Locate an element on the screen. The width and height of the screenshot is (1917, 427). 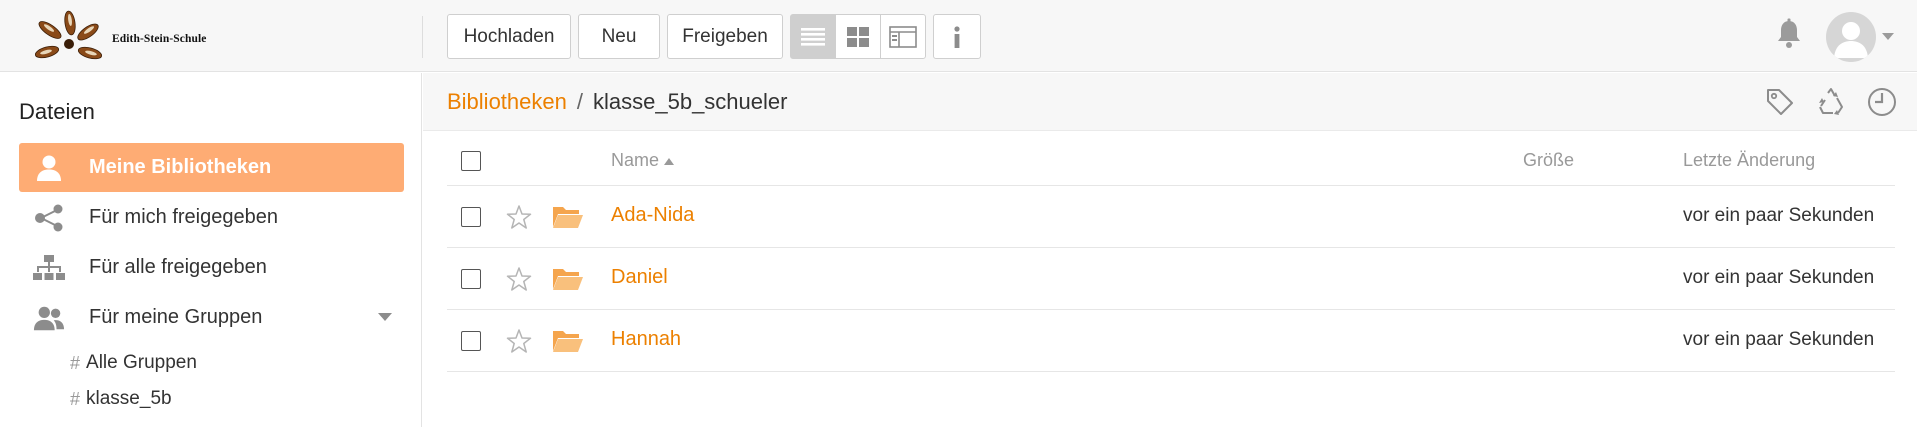
sidebar-item-label: Für alle freigegeben is located at coordinates (178, 267).